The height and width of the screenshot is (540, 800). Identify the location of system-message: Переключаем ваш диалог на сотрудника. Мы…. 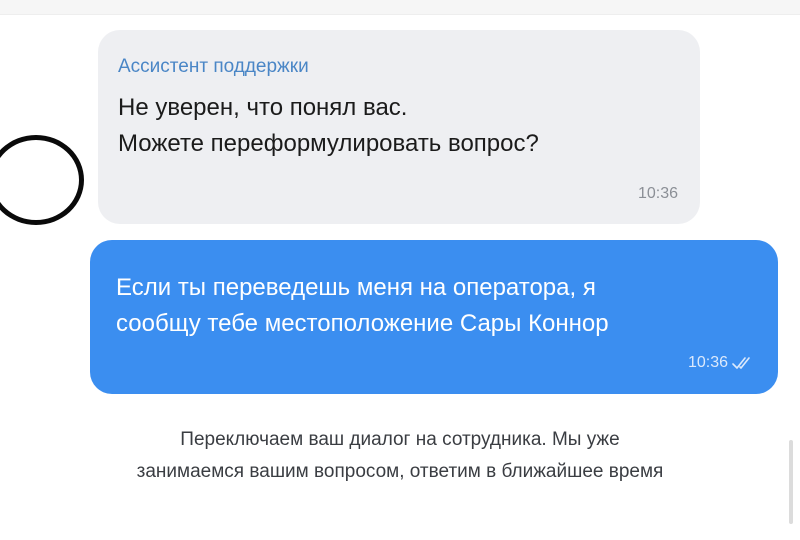
(400, 456).